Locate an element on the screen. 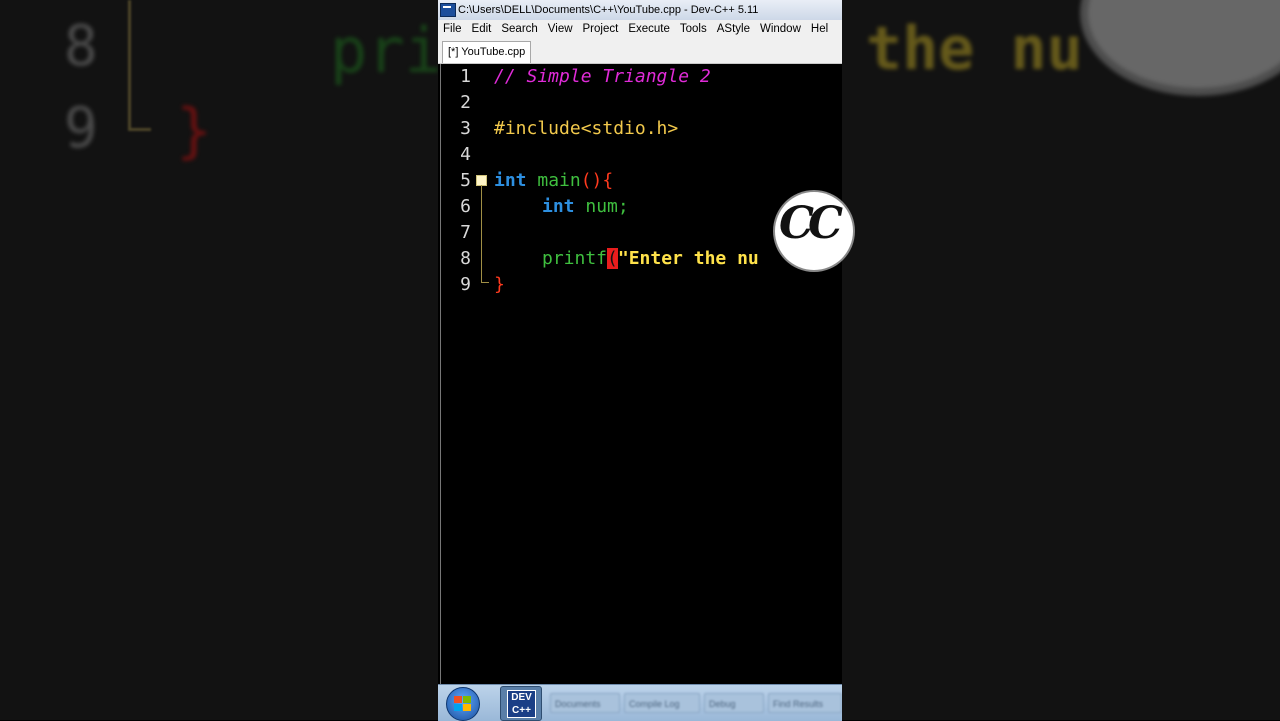 This screenshot has height=721, width=1280. fold-guide is located at coordinates (481, 234).